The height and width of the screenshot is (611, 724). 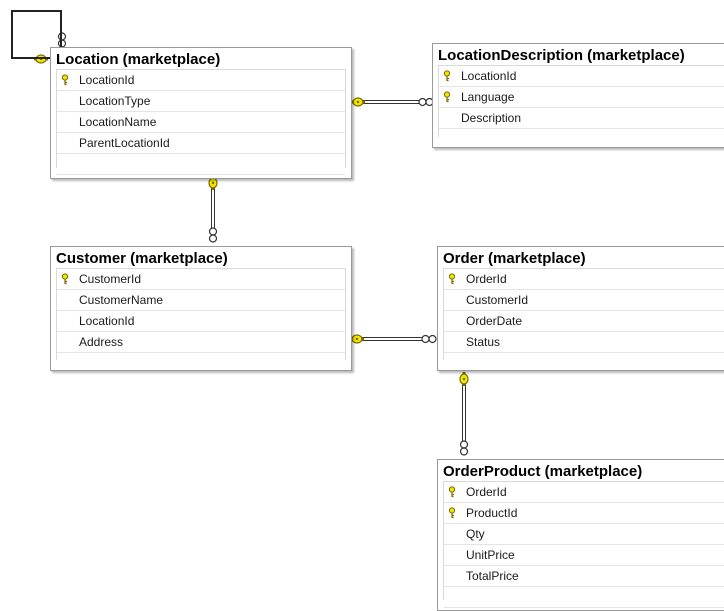 I want to click on column-row: Status, so click(x=584, y=342).